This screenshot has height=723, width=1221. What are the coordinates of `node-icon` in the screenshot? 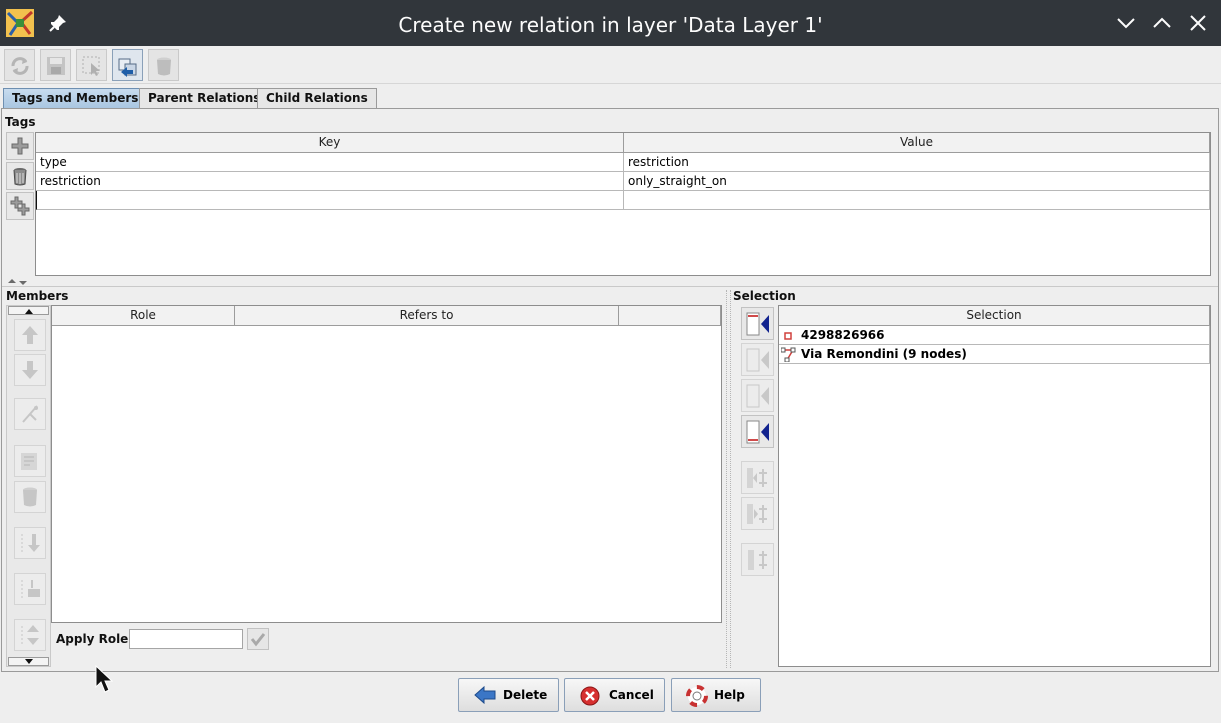 It's located at (788, 336).